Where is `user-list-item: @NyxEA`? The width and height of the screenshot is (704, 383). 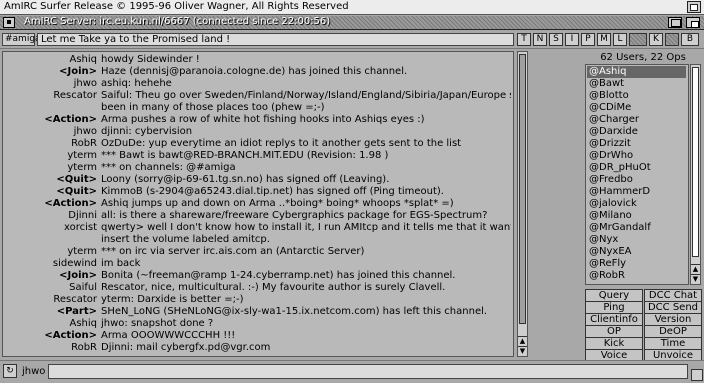
user-list-item: @NyxEA is located at coordinates (610, 252).